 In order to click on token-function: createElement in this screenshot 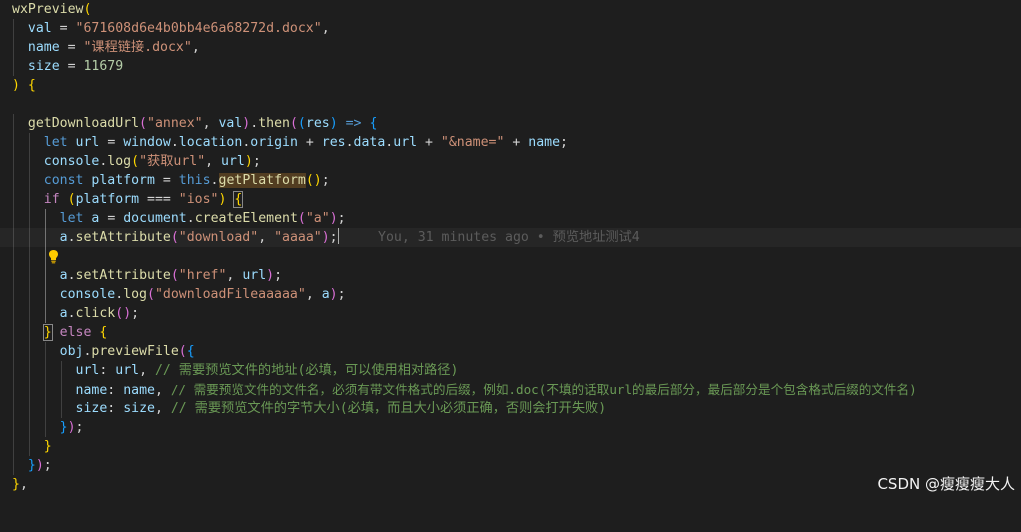, I will do `click(246, 218)`.